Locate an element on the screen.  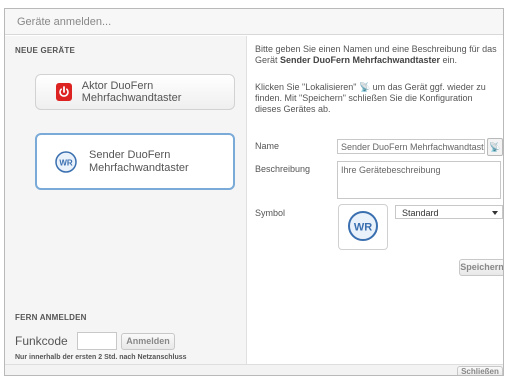
device-item-sender: WR Sender DuoFern Mehrfachwandtaster is located at coordinates (135, 161).